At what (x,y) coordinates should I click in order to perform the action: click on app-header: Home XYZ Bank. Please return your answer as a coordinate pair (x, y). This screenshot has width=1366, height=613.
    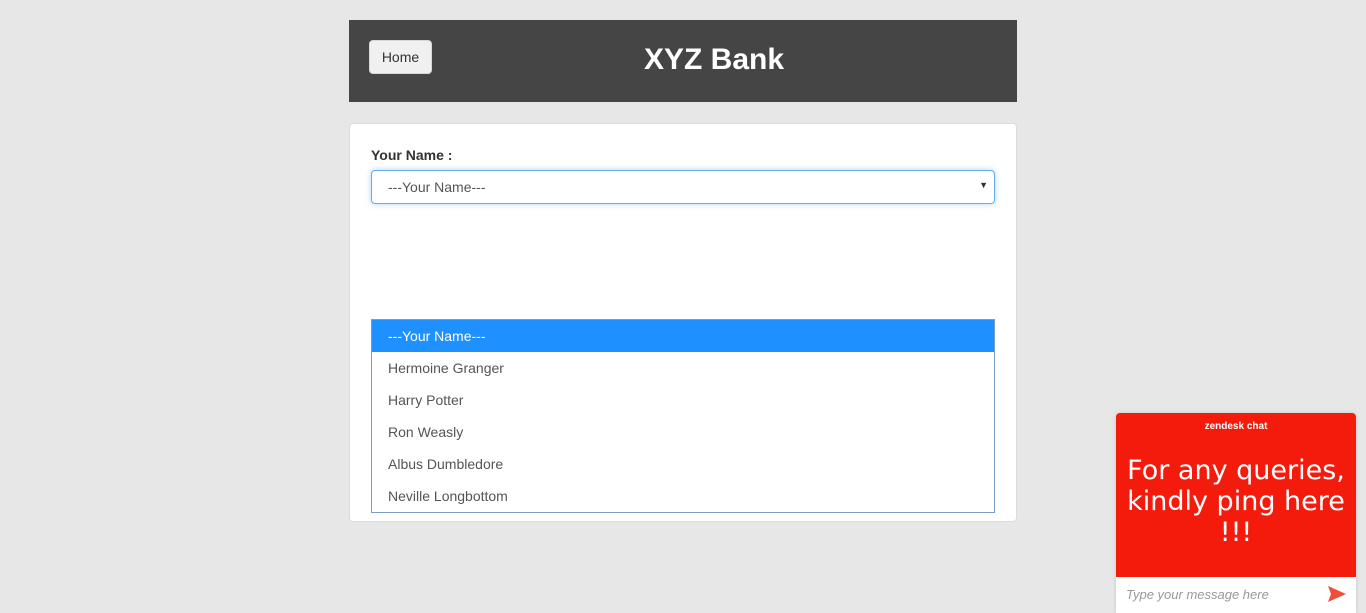
    Looking at the image, I should click on (683, 61).